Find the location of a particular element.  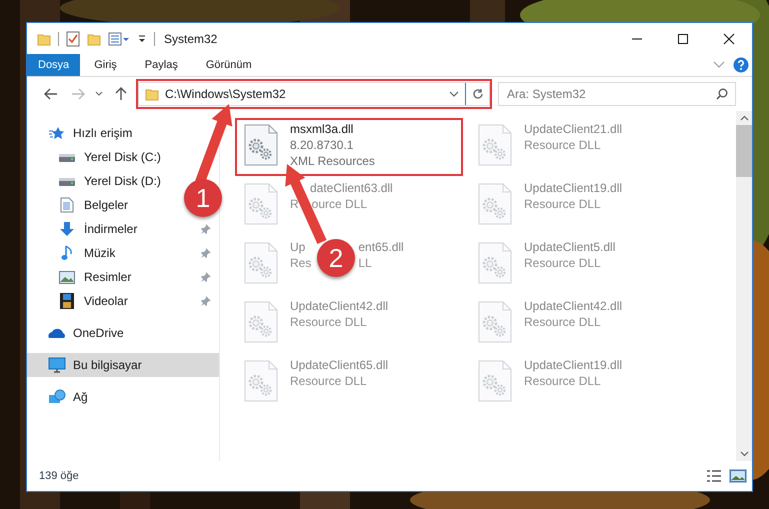

sidebar-item: Videolar is located at coordinates (123, 301).